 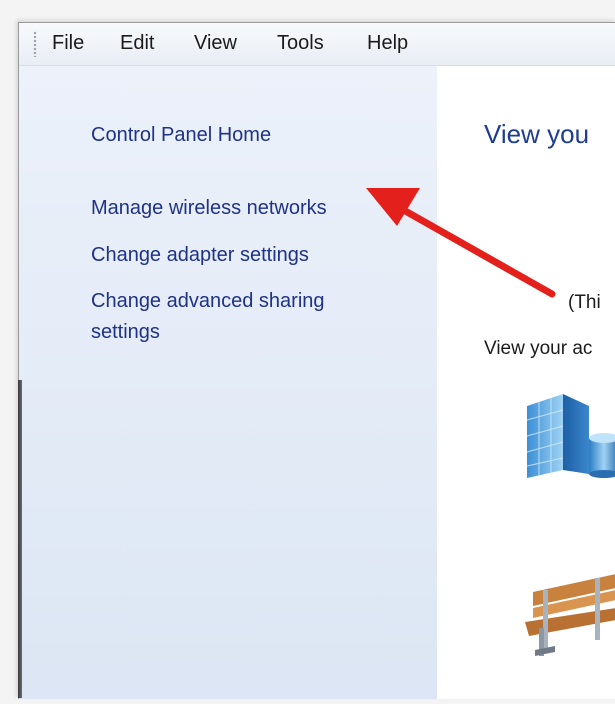 I want to click on sidebar-change-adapter-settings: Change adapter settings, so click(x=200, y=255).